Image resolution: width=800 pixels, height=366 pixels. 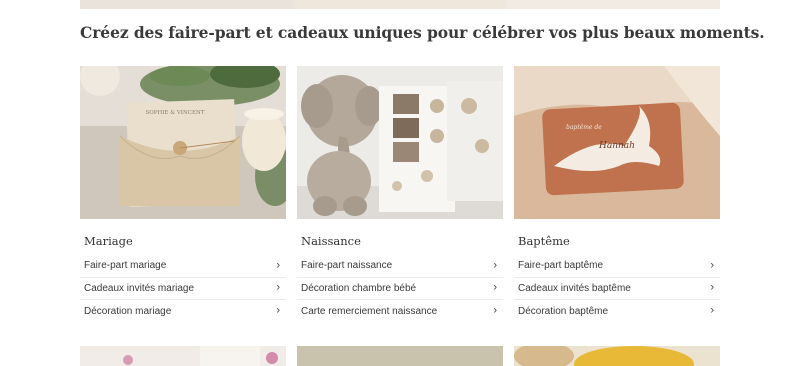 I want to click on baptism-card-dove-photo: baptême de Hannah, so click(x=617, y=142).